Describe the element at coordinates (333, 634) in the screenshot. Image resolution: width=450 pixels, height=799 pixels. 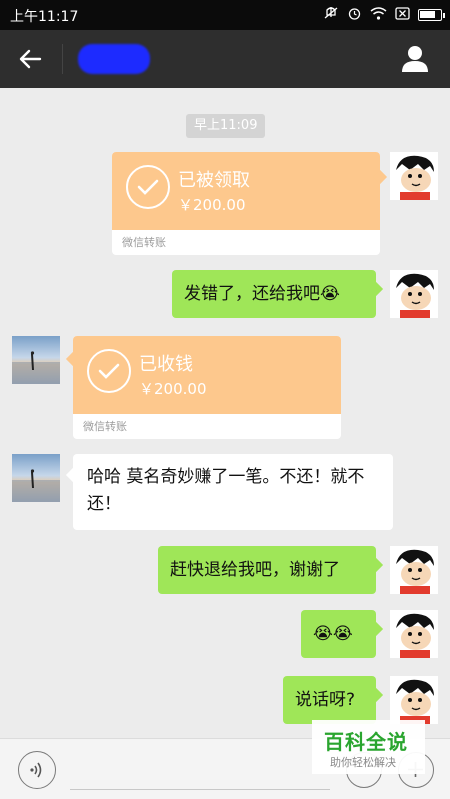
I see `message-text: 😭😭` at that location.